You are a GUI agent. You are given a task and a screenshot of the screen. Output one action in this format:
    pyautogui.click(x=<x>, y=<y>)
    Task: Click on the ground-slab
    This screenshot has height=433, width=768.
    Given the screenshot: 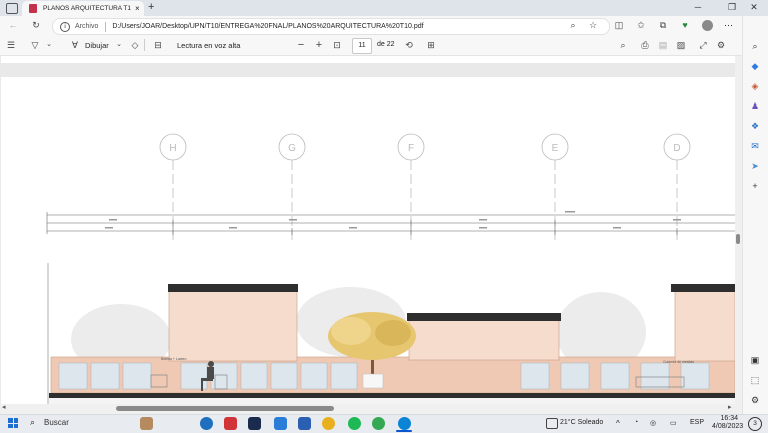 What is the action you would take?
    pyautogui.click(x=392, y=395)
    